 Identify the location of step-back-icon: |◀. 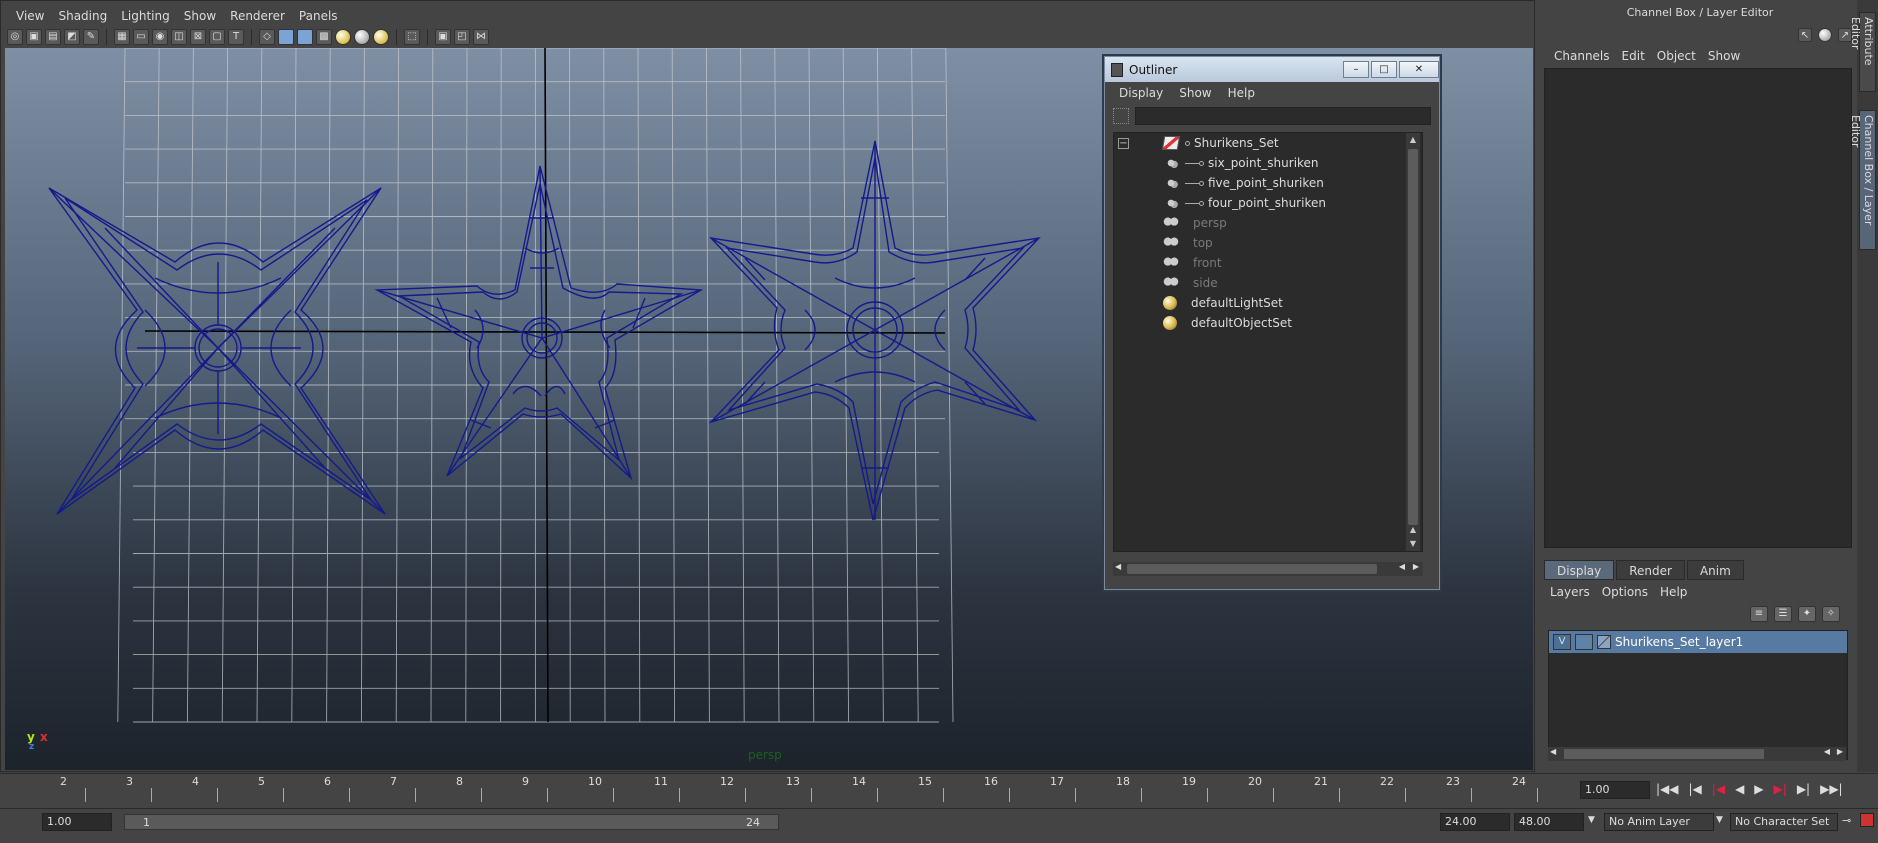
(1695, 789).